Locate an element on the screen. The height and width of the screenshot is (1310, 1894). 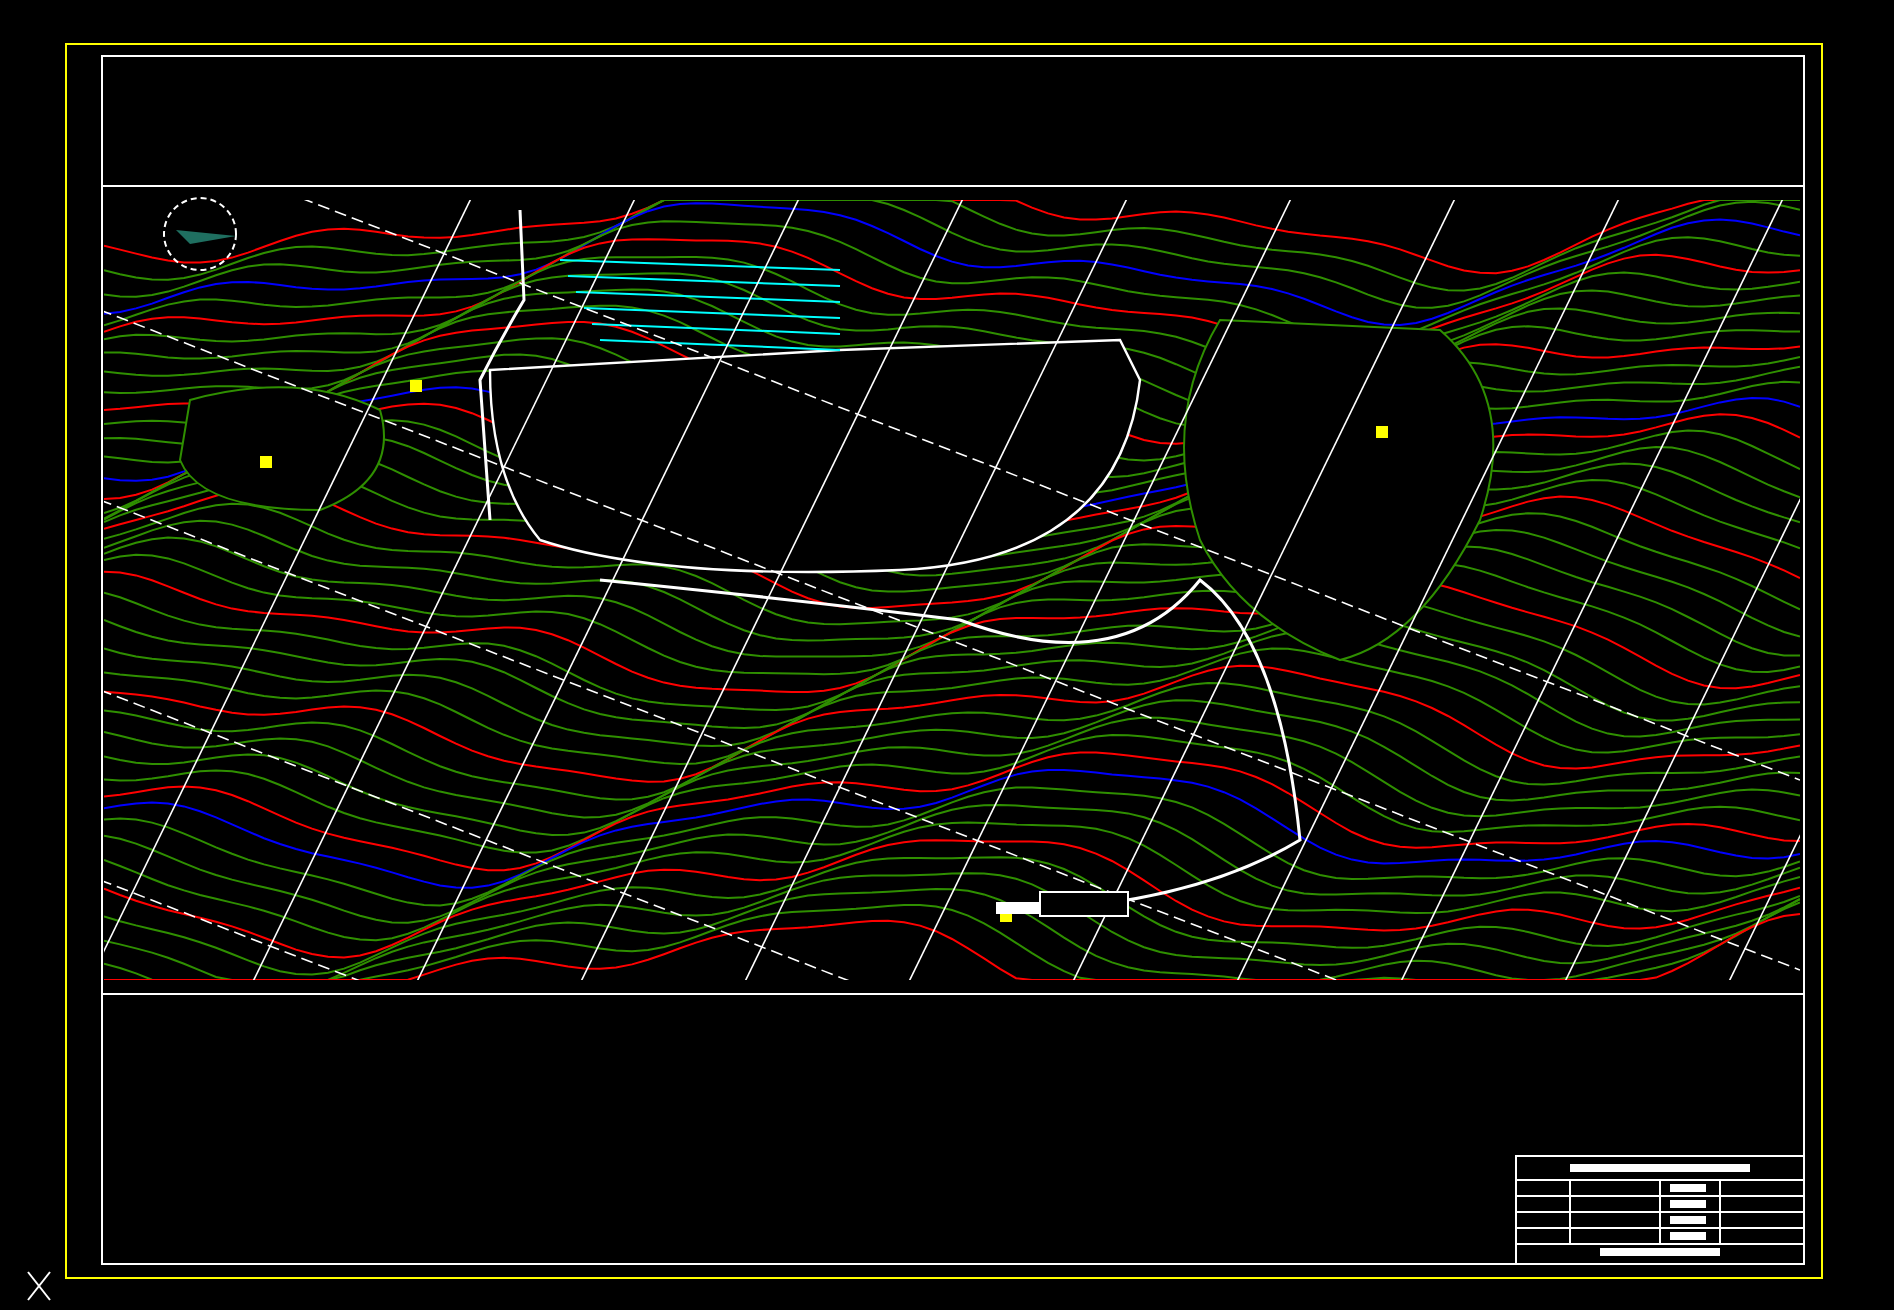
ucs-icon is located at coordinates (39, 1286).